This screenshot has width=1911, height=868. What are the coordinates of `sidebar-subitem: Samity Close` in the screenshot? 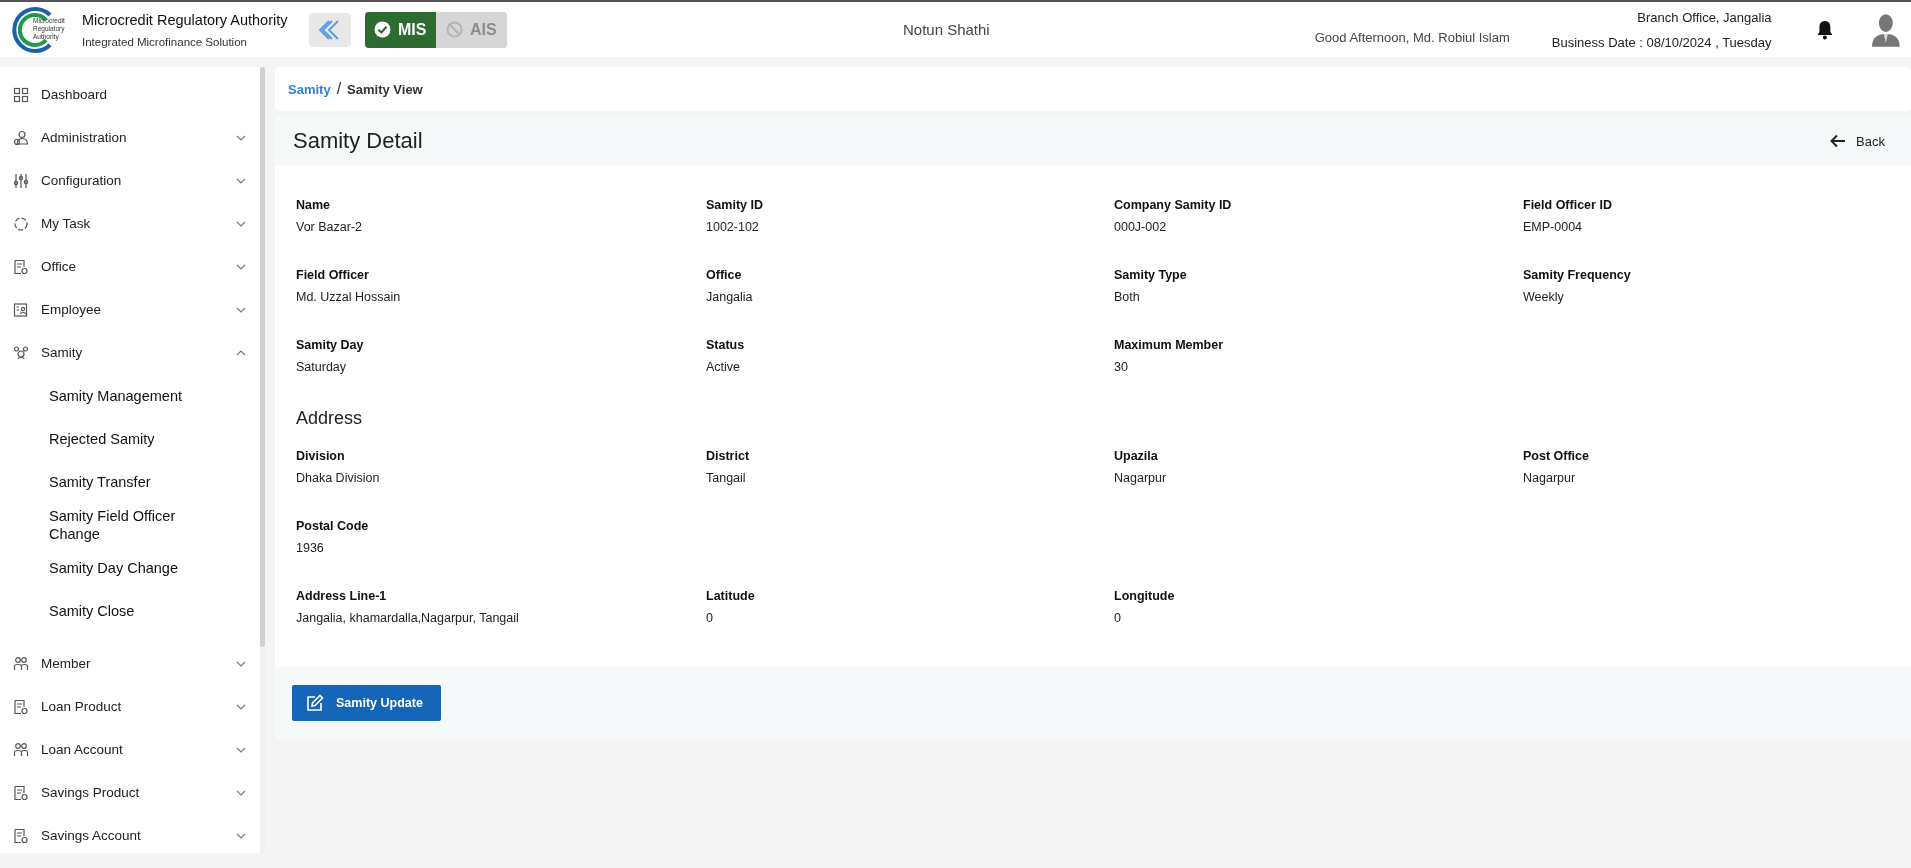 It's located at (99, 610).